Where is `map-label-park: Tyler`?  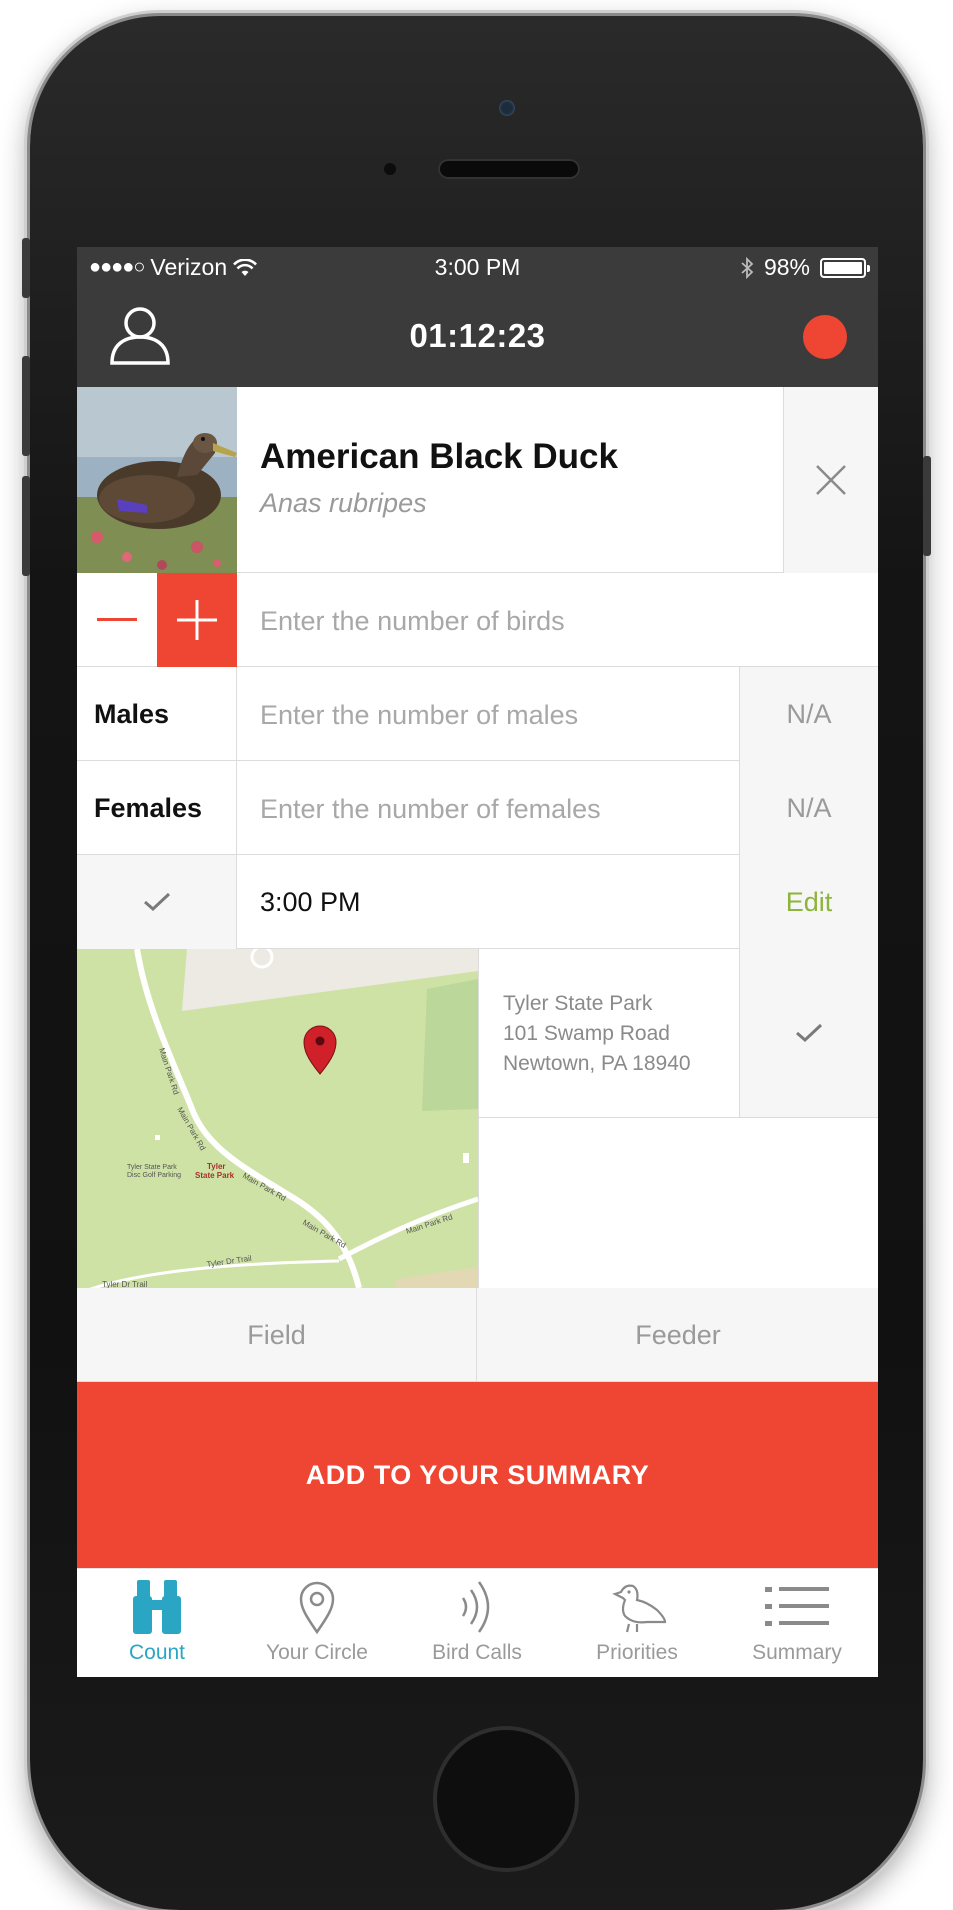 map-label-park: Tyler is located at coordinates (216, 1166).